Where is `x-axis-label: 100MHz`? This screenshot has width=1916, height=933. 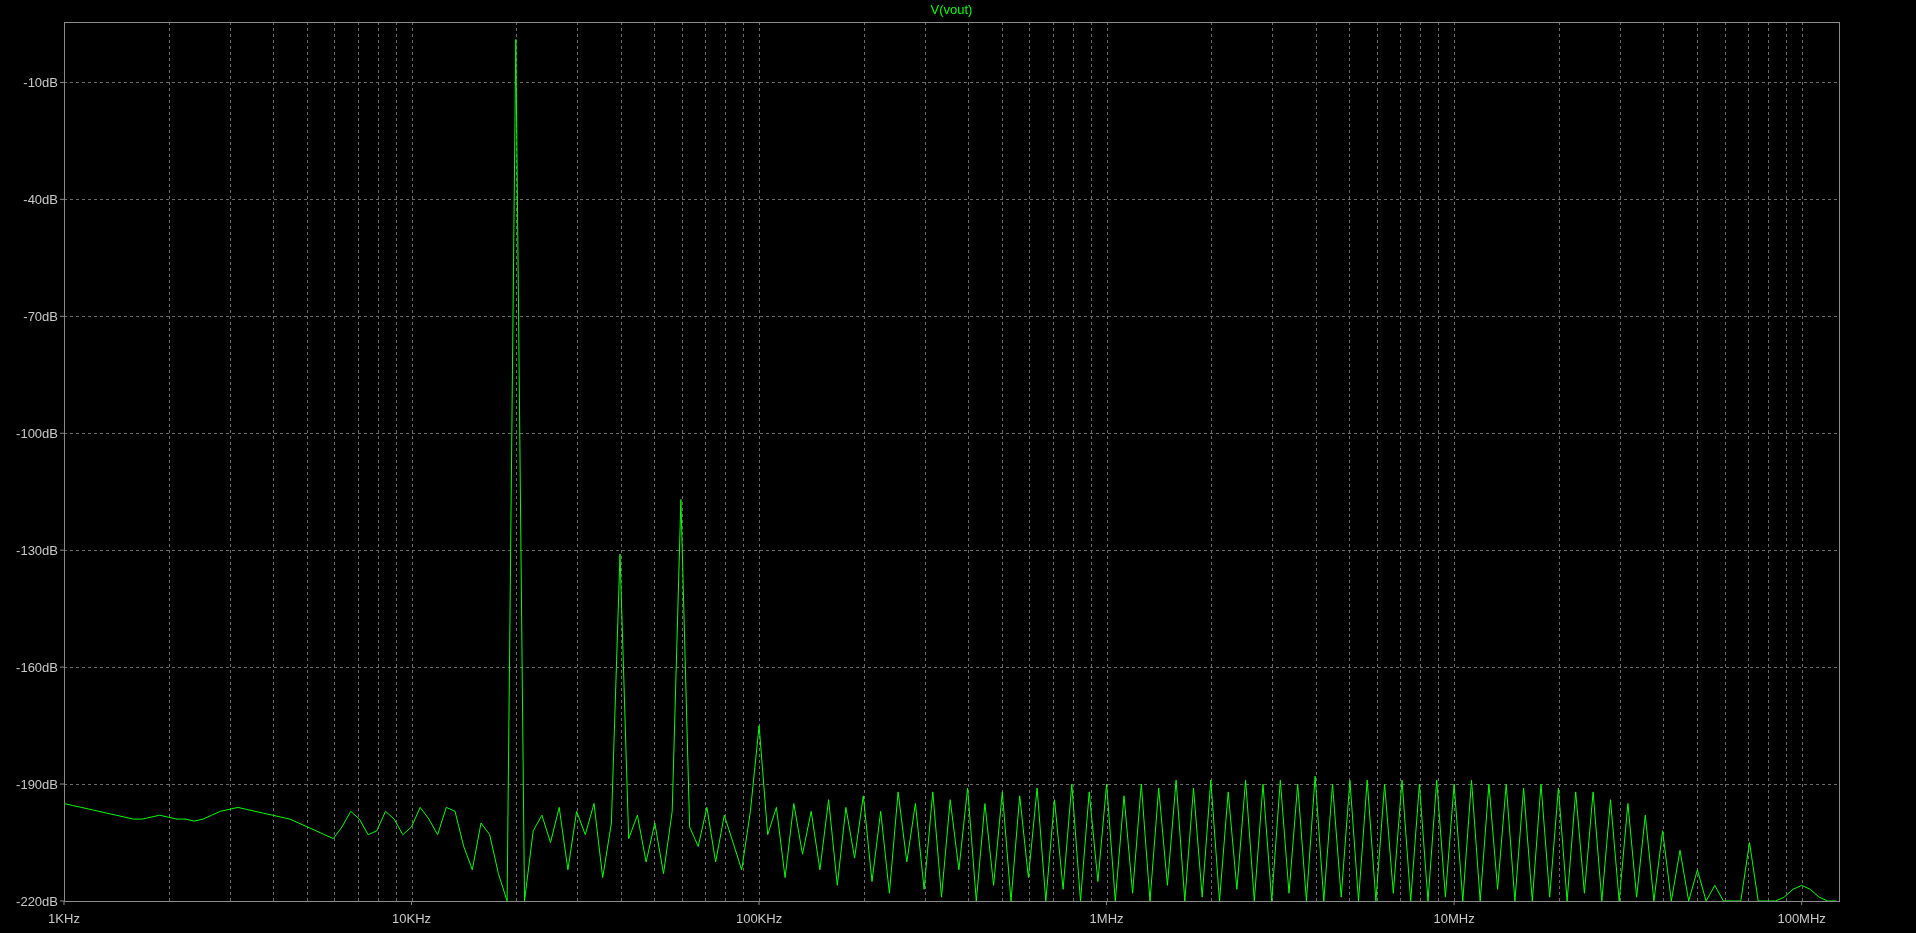 x-axis-label: 100MHz is located at coordinates (1801, 918).